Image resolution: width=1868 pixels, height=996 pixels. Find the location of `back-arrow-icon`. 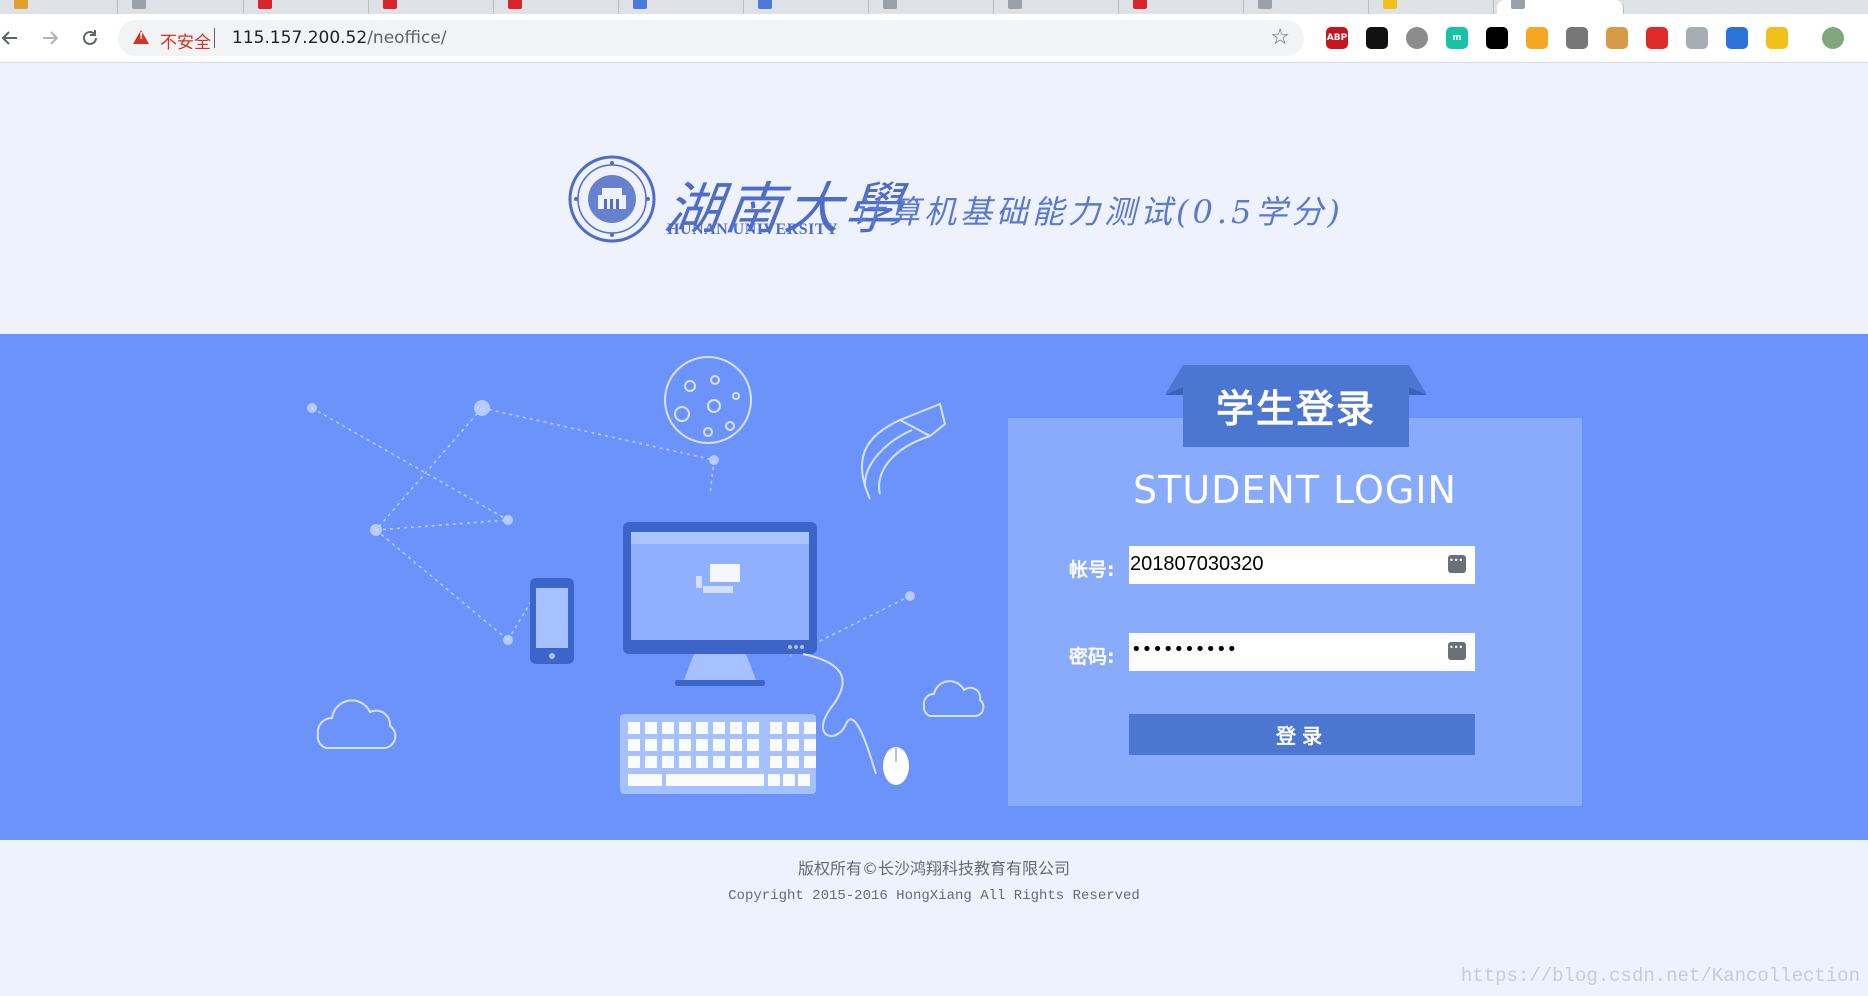

back-arrow-icon is located at coordinates (9, 38).